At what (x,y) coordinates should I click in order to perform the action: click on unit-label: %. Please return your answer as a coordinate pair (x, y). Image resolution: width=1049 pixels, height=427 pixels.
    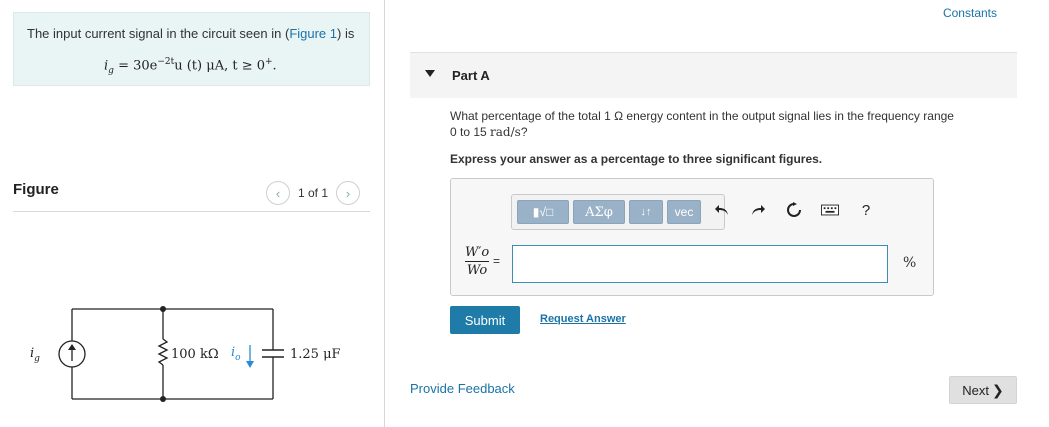
    Looking at the image, I should click on (910, 263).